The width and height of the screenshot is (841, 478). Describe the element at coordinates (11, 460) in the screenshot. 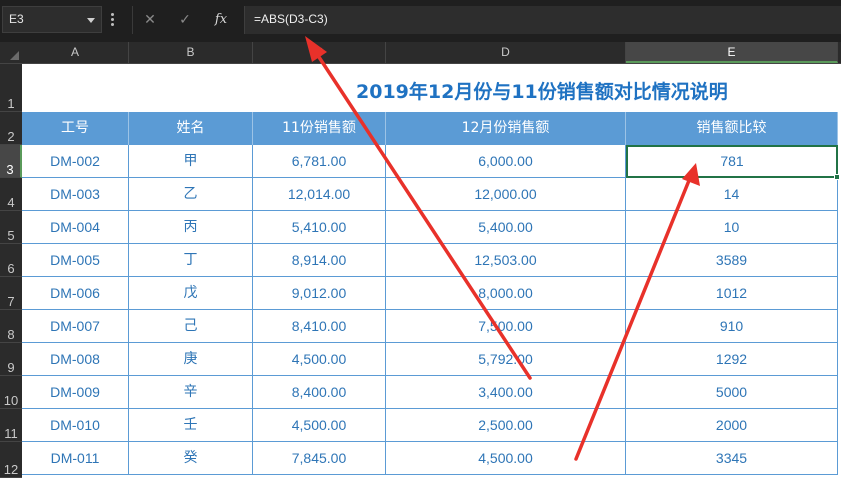

I see `row-header-12: 12` at that location.